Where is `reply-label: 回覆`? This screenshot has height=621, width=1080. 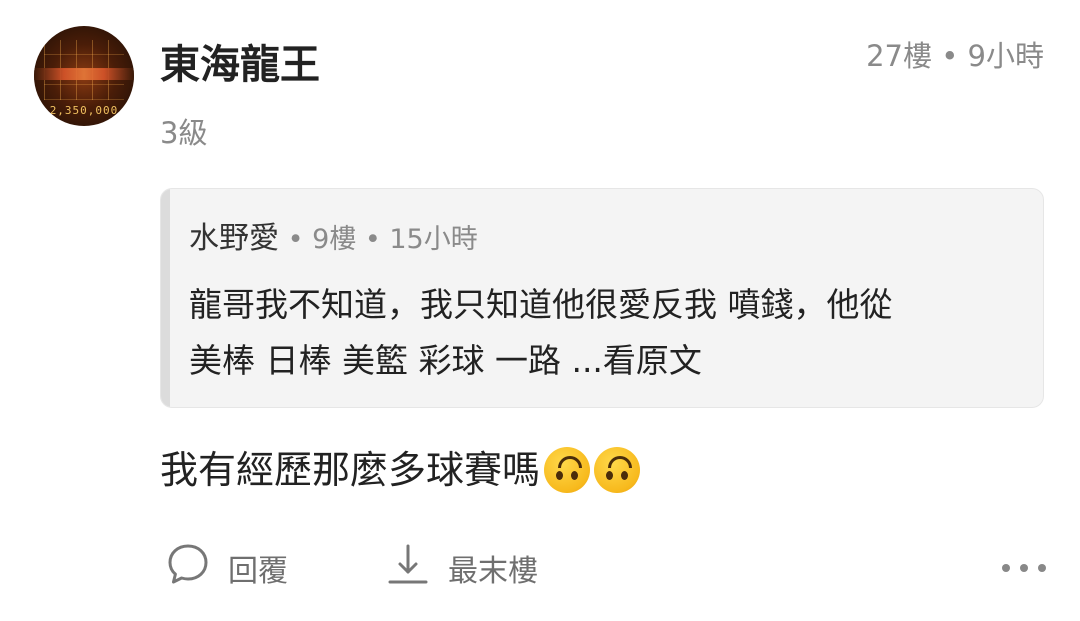
reply-label: 回覆 is located at coordinates (258, 571).